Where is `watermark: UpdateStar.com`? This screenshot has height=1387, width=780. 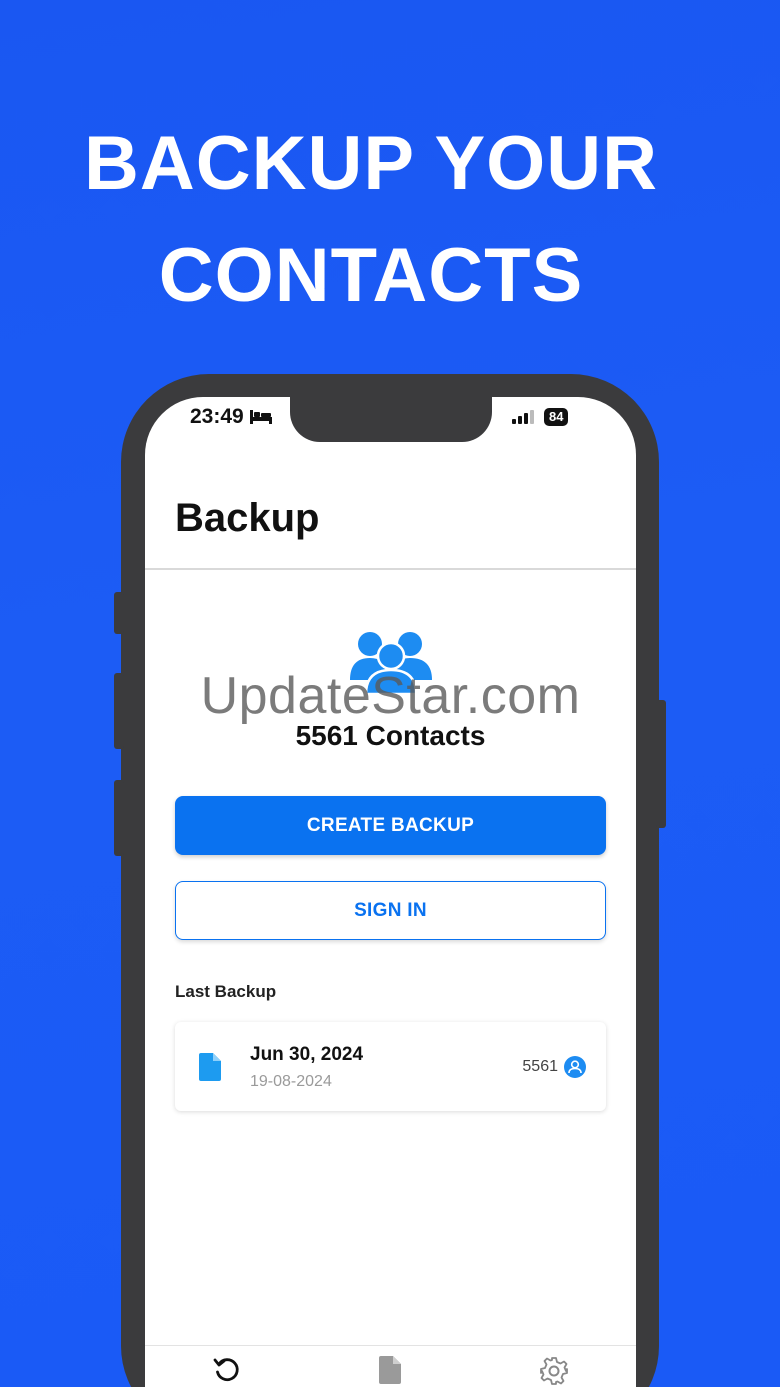 watermark: UpdateStar.com is located at coordinates (390, 696).